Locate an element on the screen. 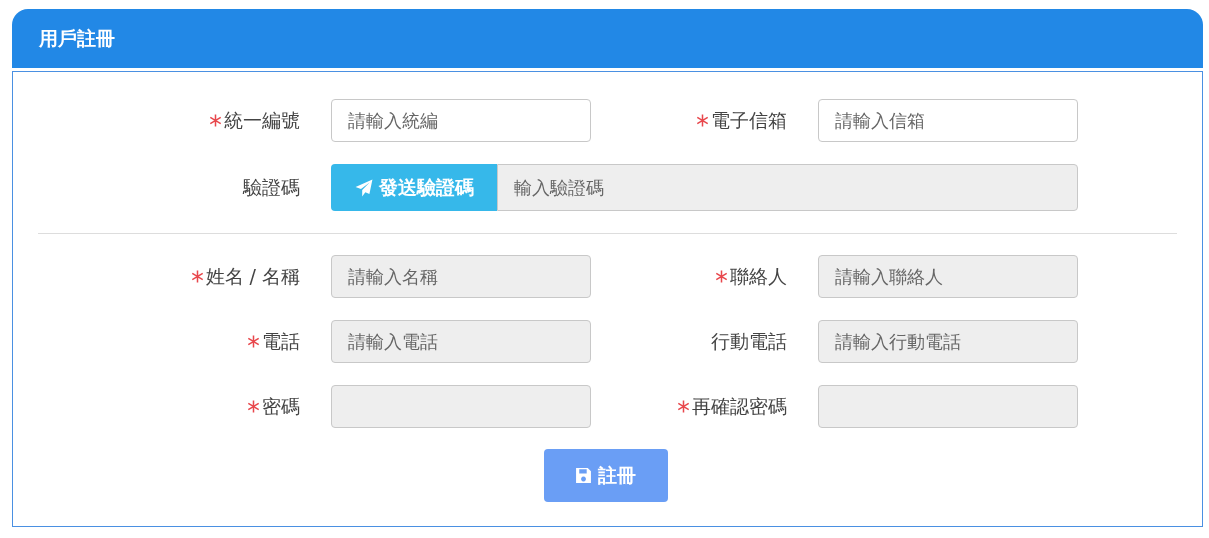 This screenshot has width=1209, height=538. save-icon is located at coordinates (583, 475).